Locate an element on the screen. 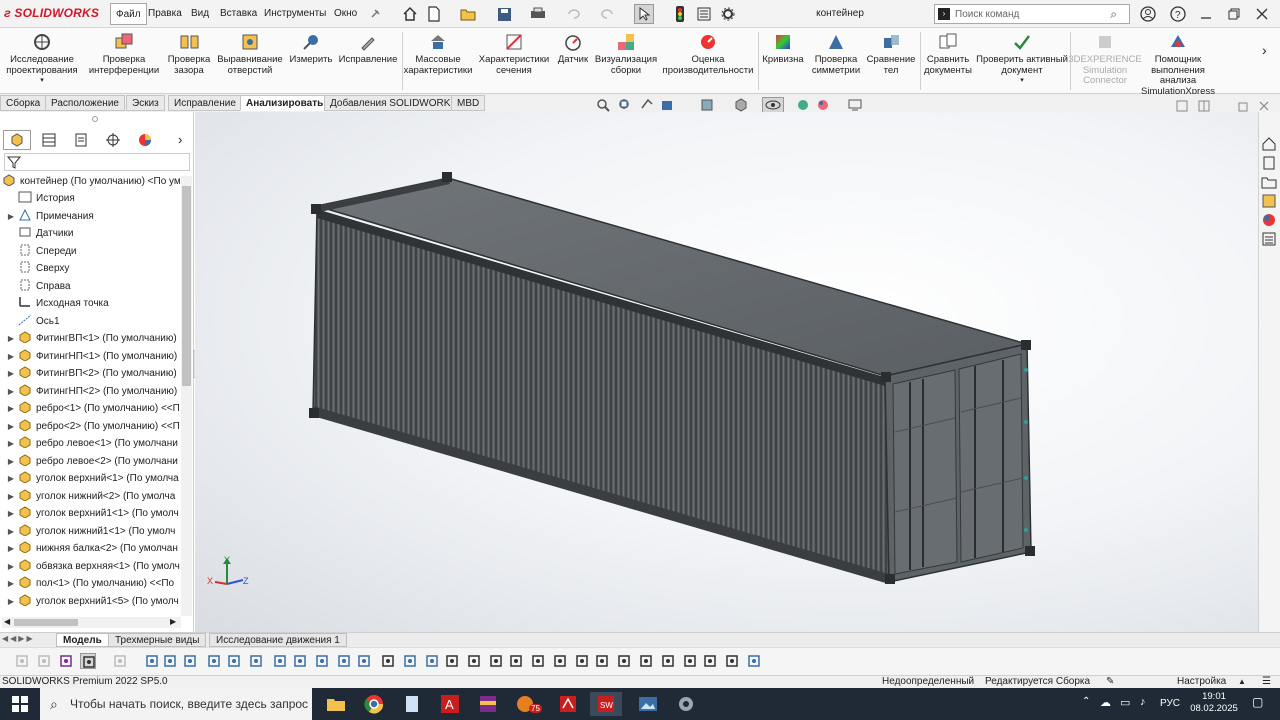 The height and width of the screenshot is (720, 1280). tab-layout: Расположение is located at coordinates (85, 103).